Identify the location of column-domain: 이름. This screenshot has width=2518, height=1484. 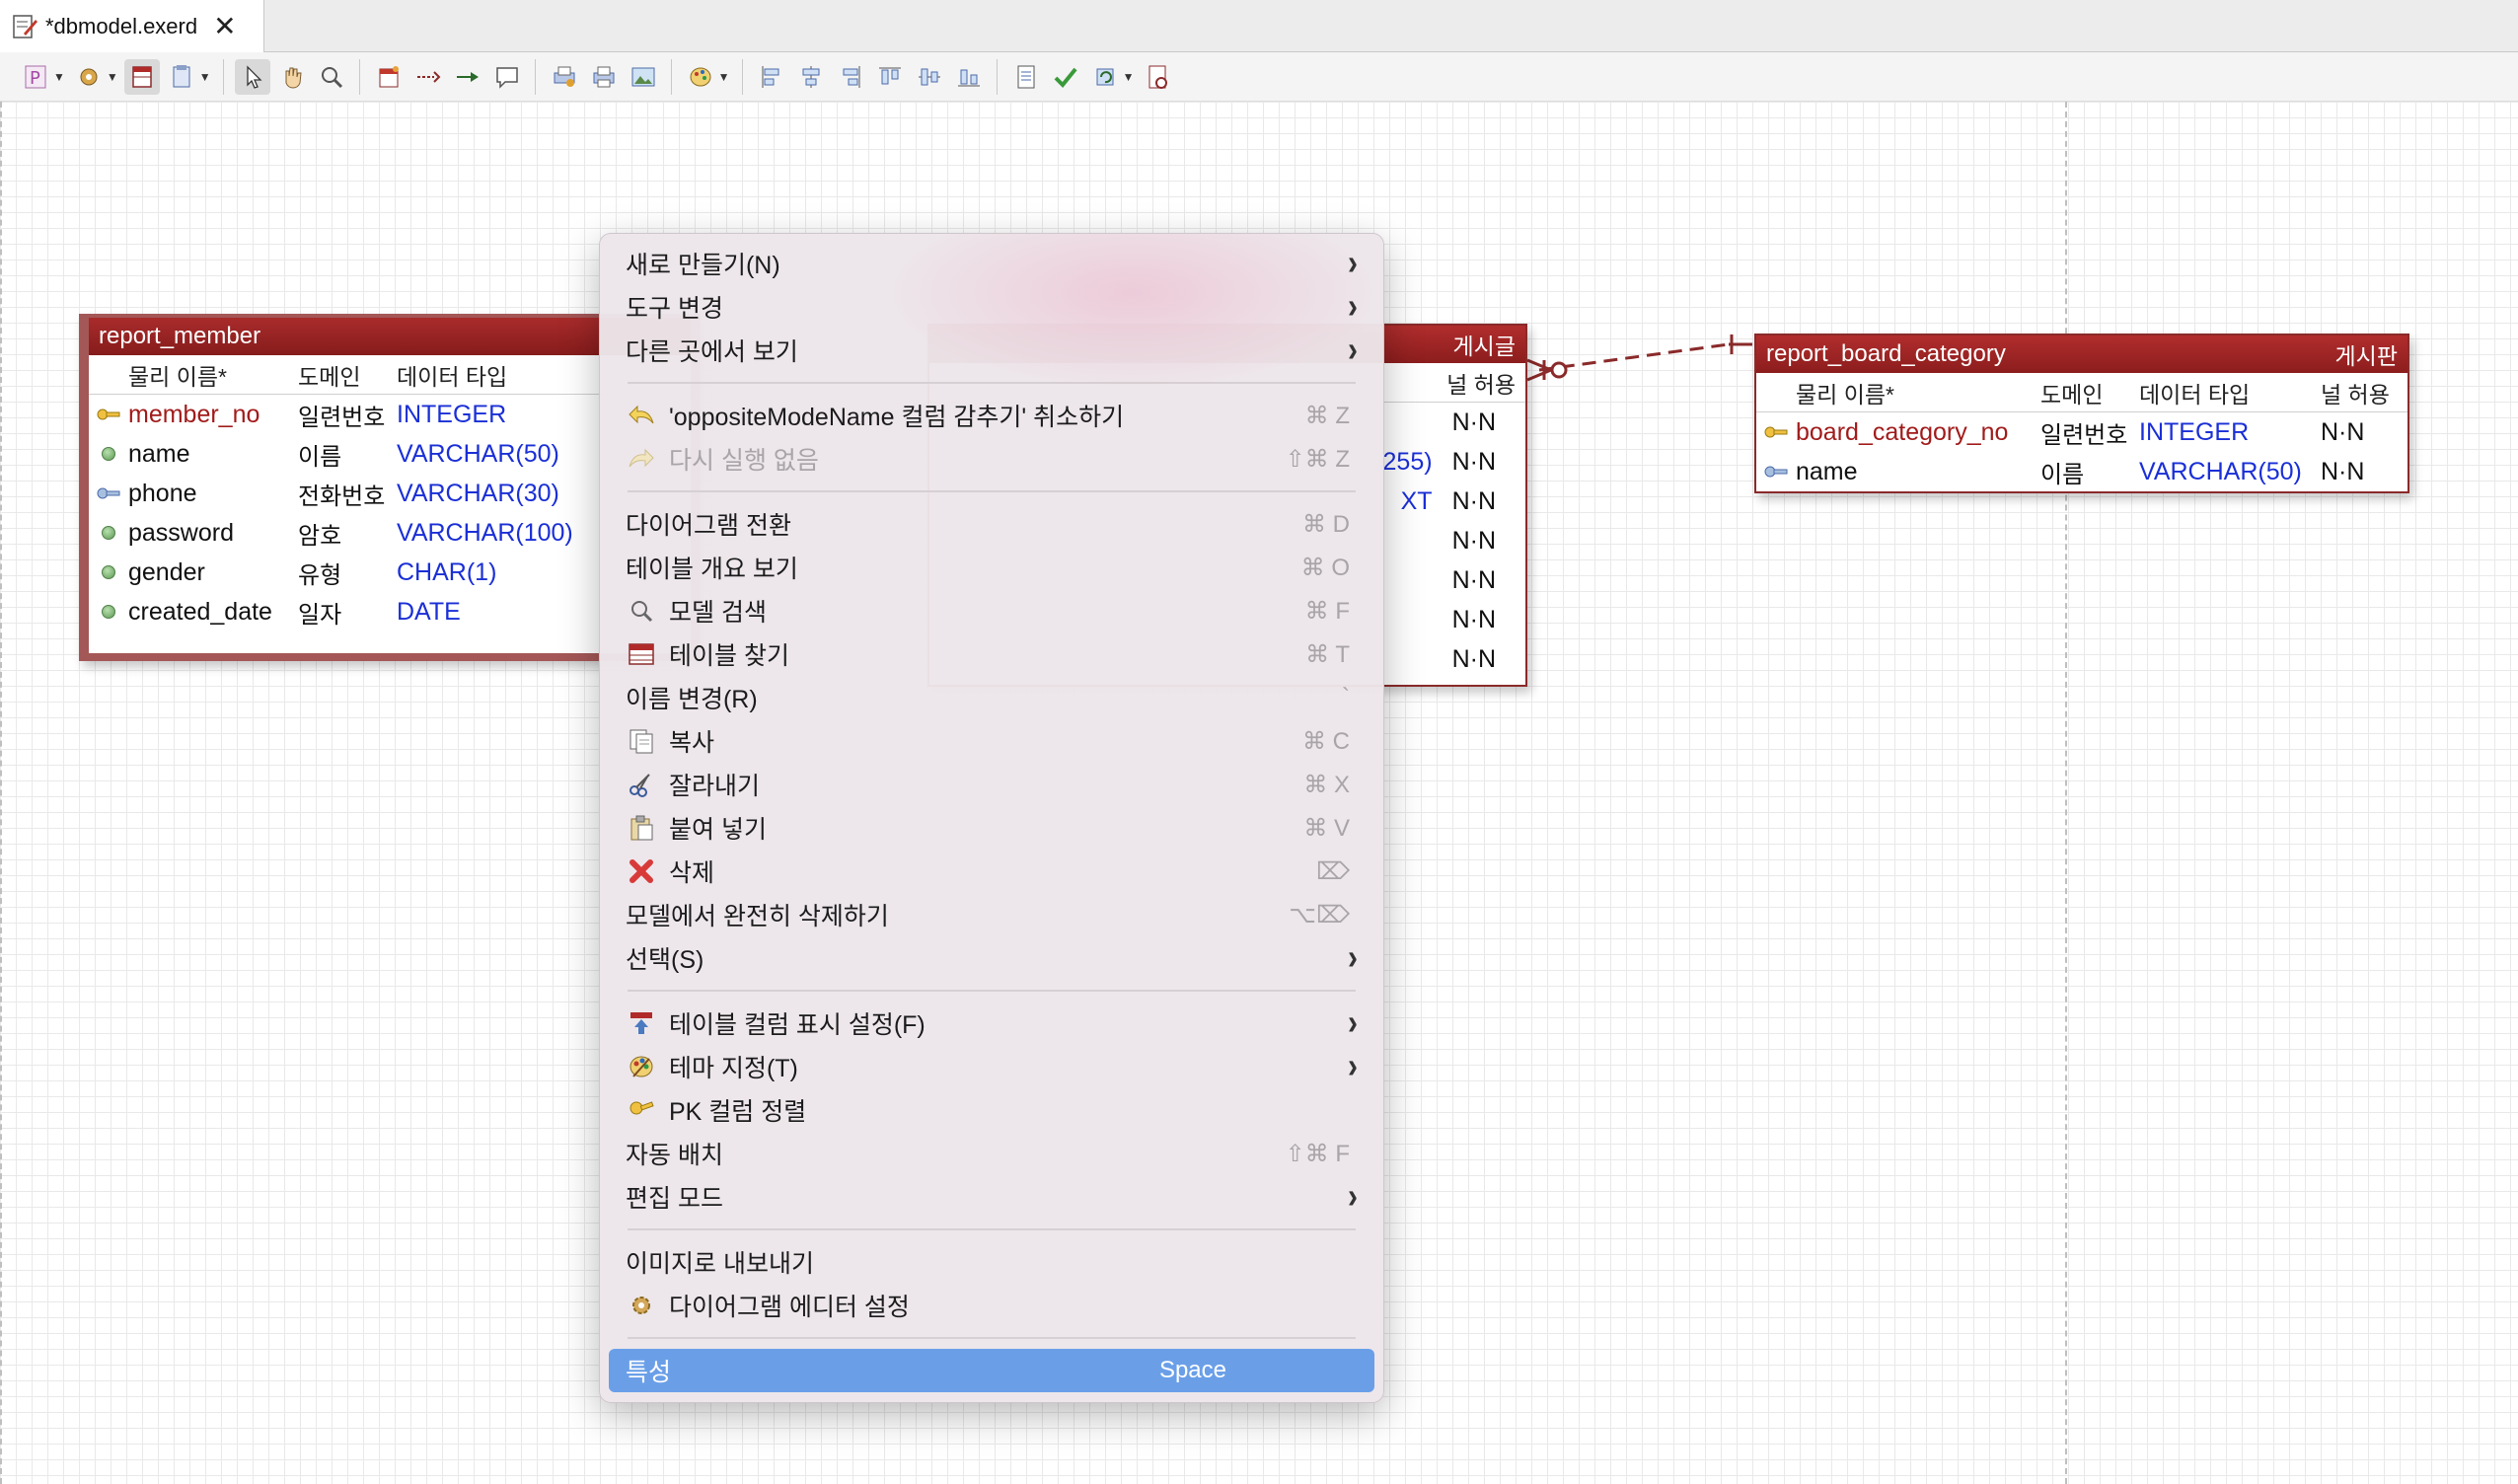
(2062, 474).